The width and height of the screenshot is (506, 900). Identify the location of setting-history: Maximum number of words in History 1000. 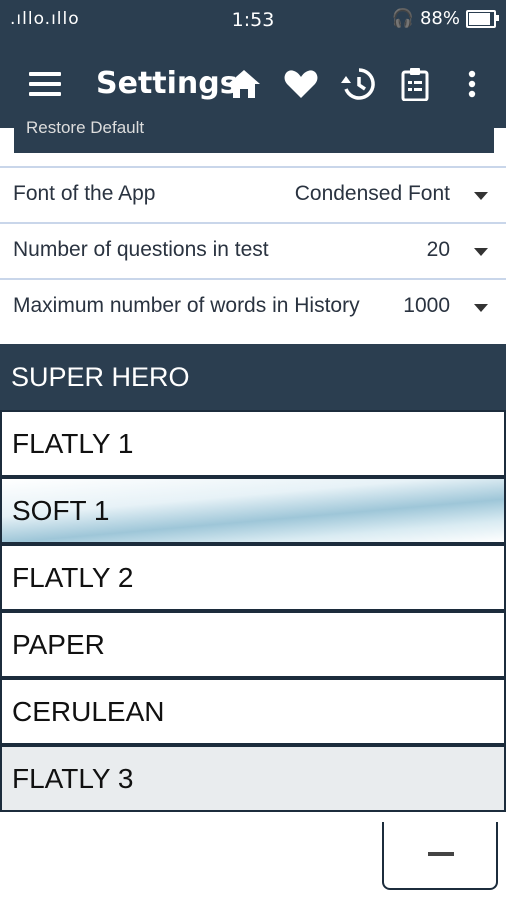
(253, 306).